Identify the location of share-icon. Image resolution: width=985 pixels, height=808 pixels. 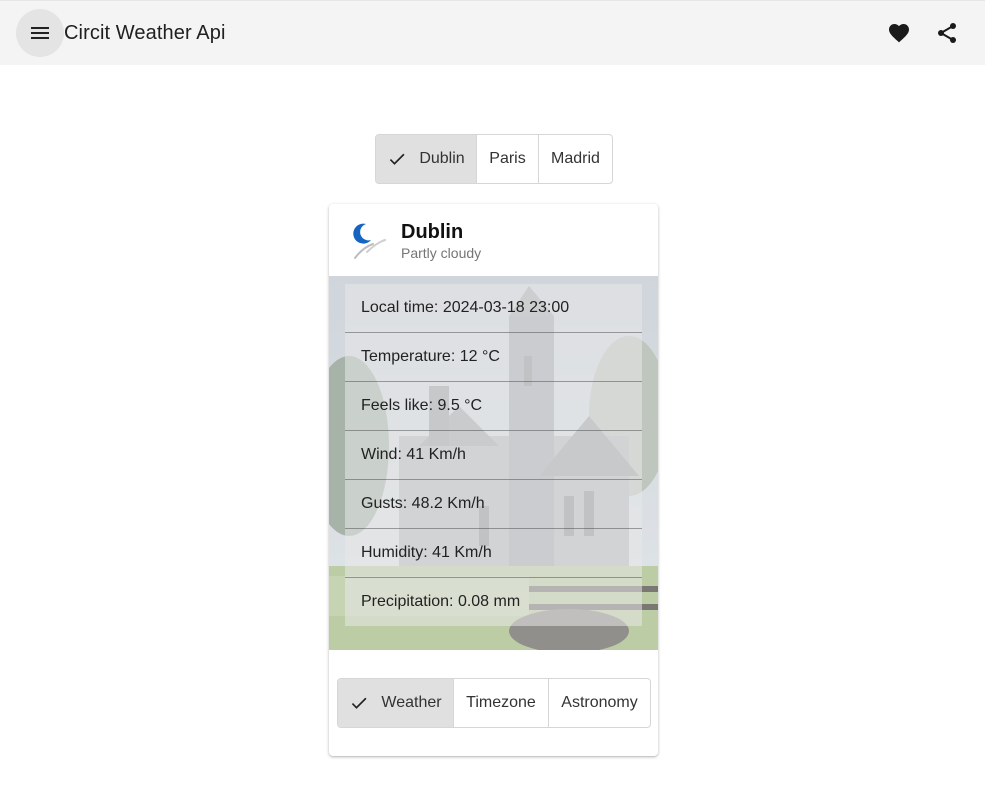
(947, 33).